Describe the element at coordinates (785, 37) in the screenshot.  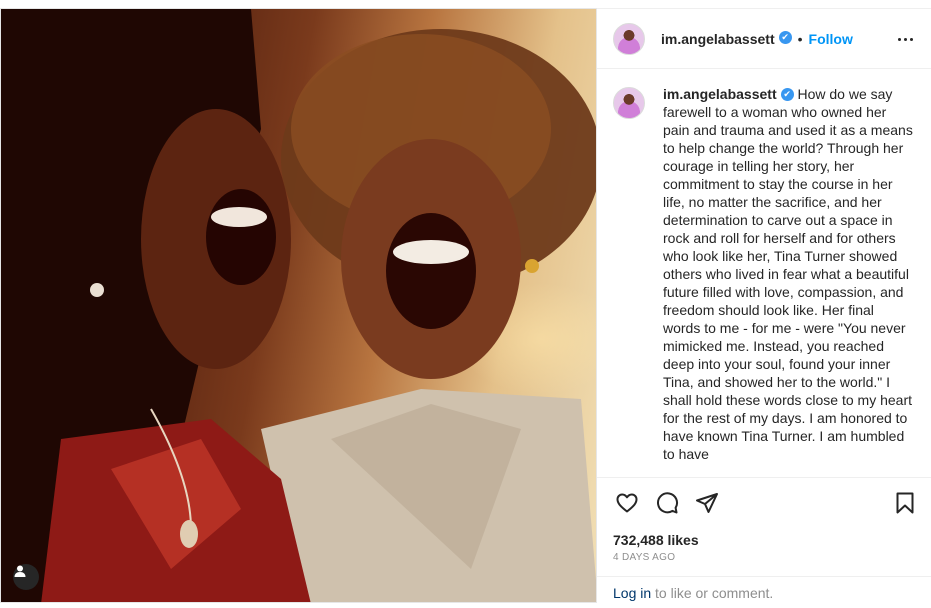
I see `verified-badge-icon: ✔` at that location.